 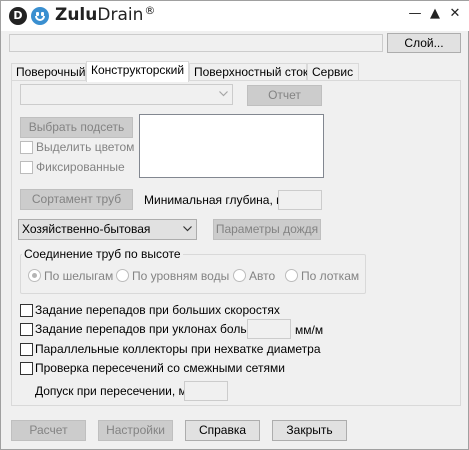 I want to click on select-subnet-button: Выбрать подсеть, so click(x=76, y=127).